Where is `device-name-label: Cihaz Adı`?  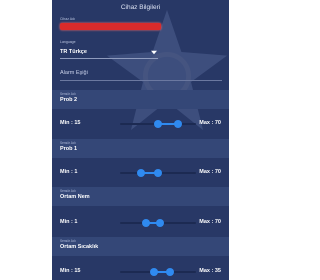 device-name-label: Cihaz Adı is located at coordinates (67, 19).